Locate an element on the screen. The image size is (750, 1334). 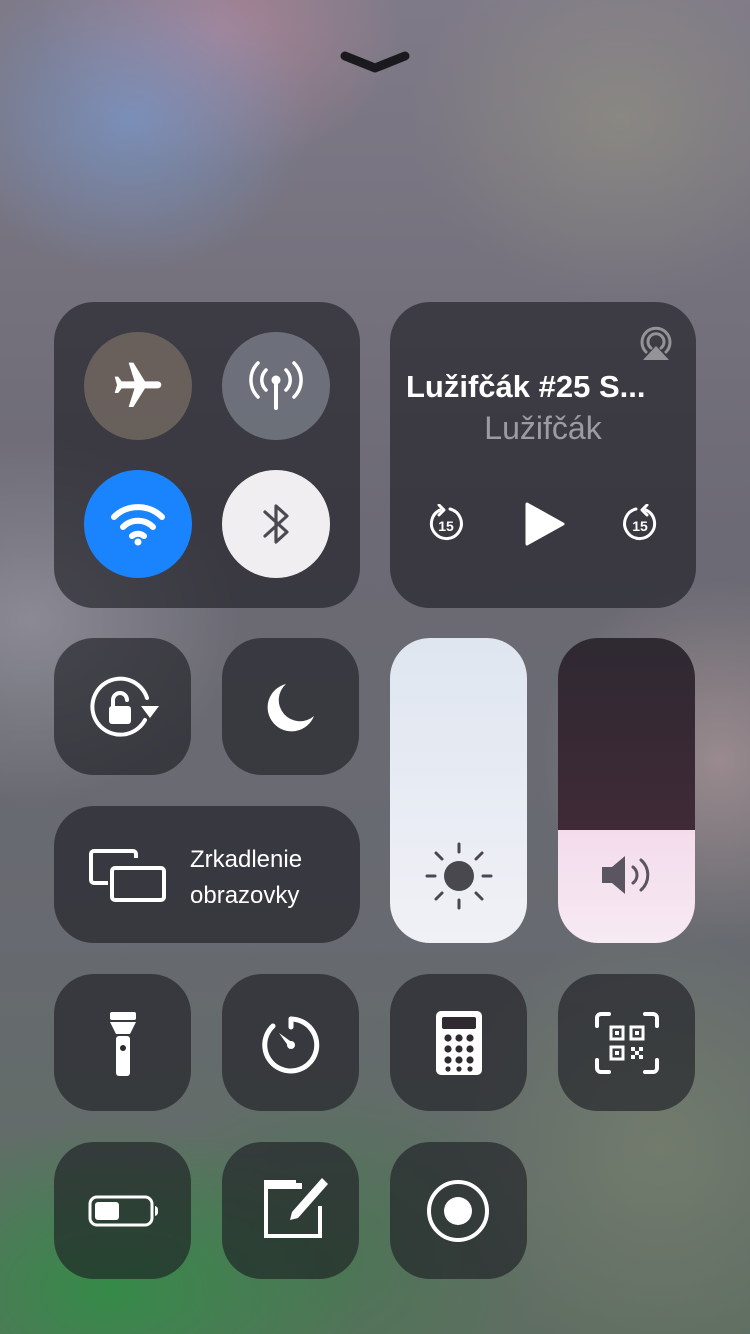
bluetooth-button is located at coordinates (276, 524).